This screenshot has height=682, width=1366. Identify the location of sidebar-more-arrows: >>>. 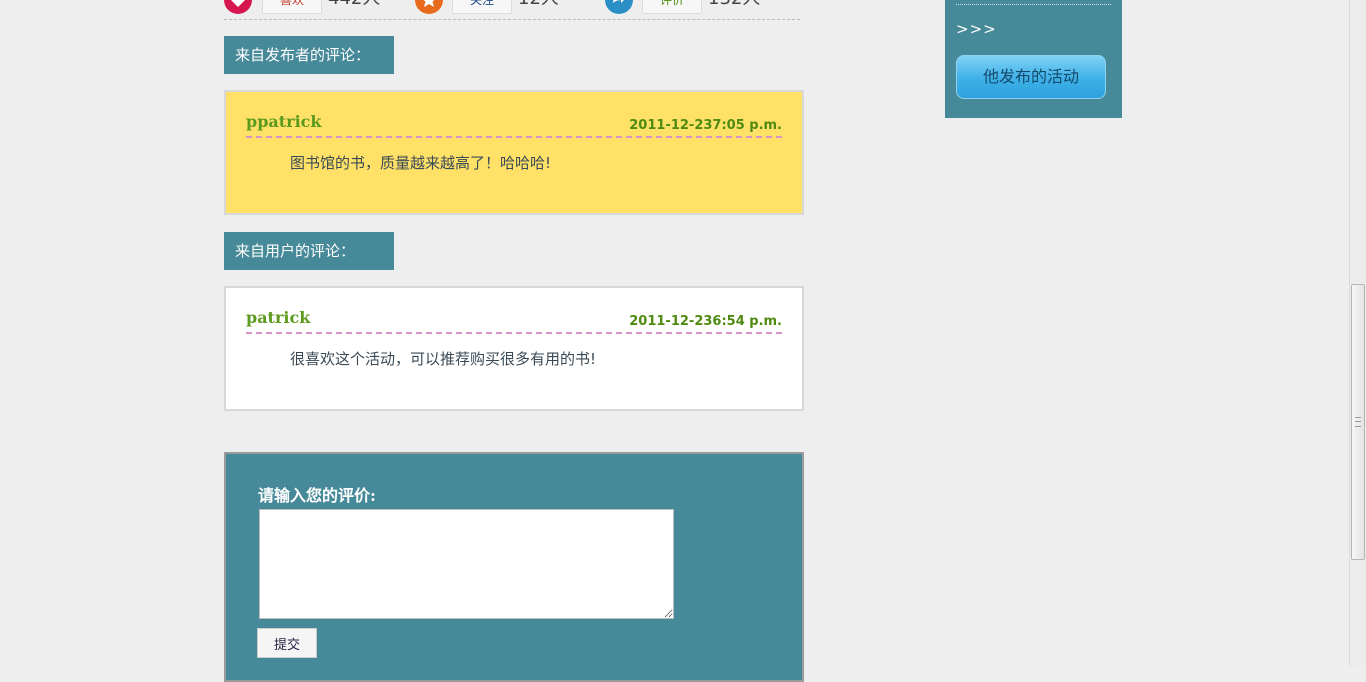
(976, 29).